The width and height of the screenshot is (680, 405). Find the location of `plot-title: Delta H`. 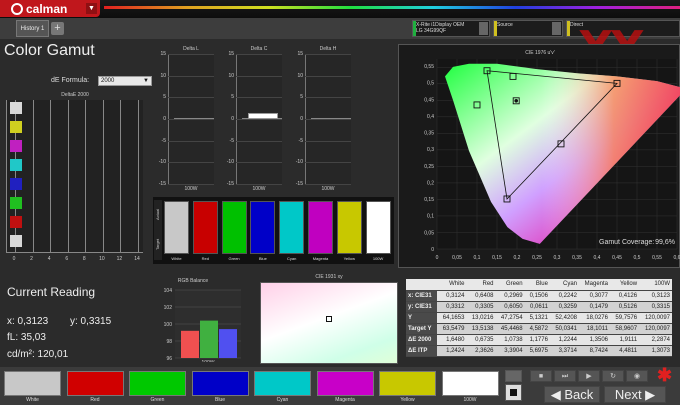

plot-title: Delta H is located at coordinates (328, 49).